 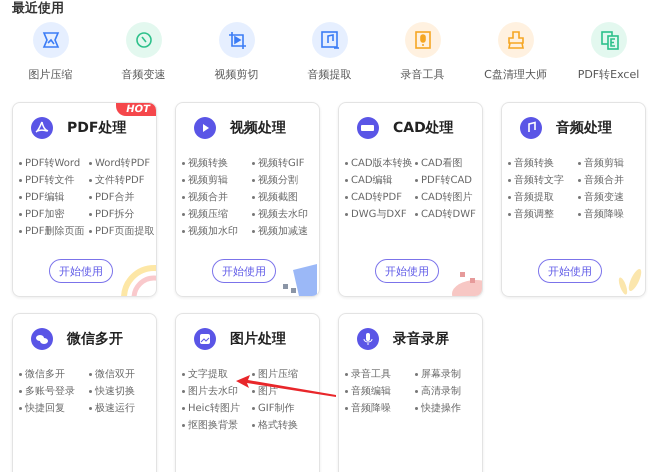 What do you see at coordinates (611, 197) in the screenshot?
I see `feature-link: 音频变速` at bounding box center [611, 197].